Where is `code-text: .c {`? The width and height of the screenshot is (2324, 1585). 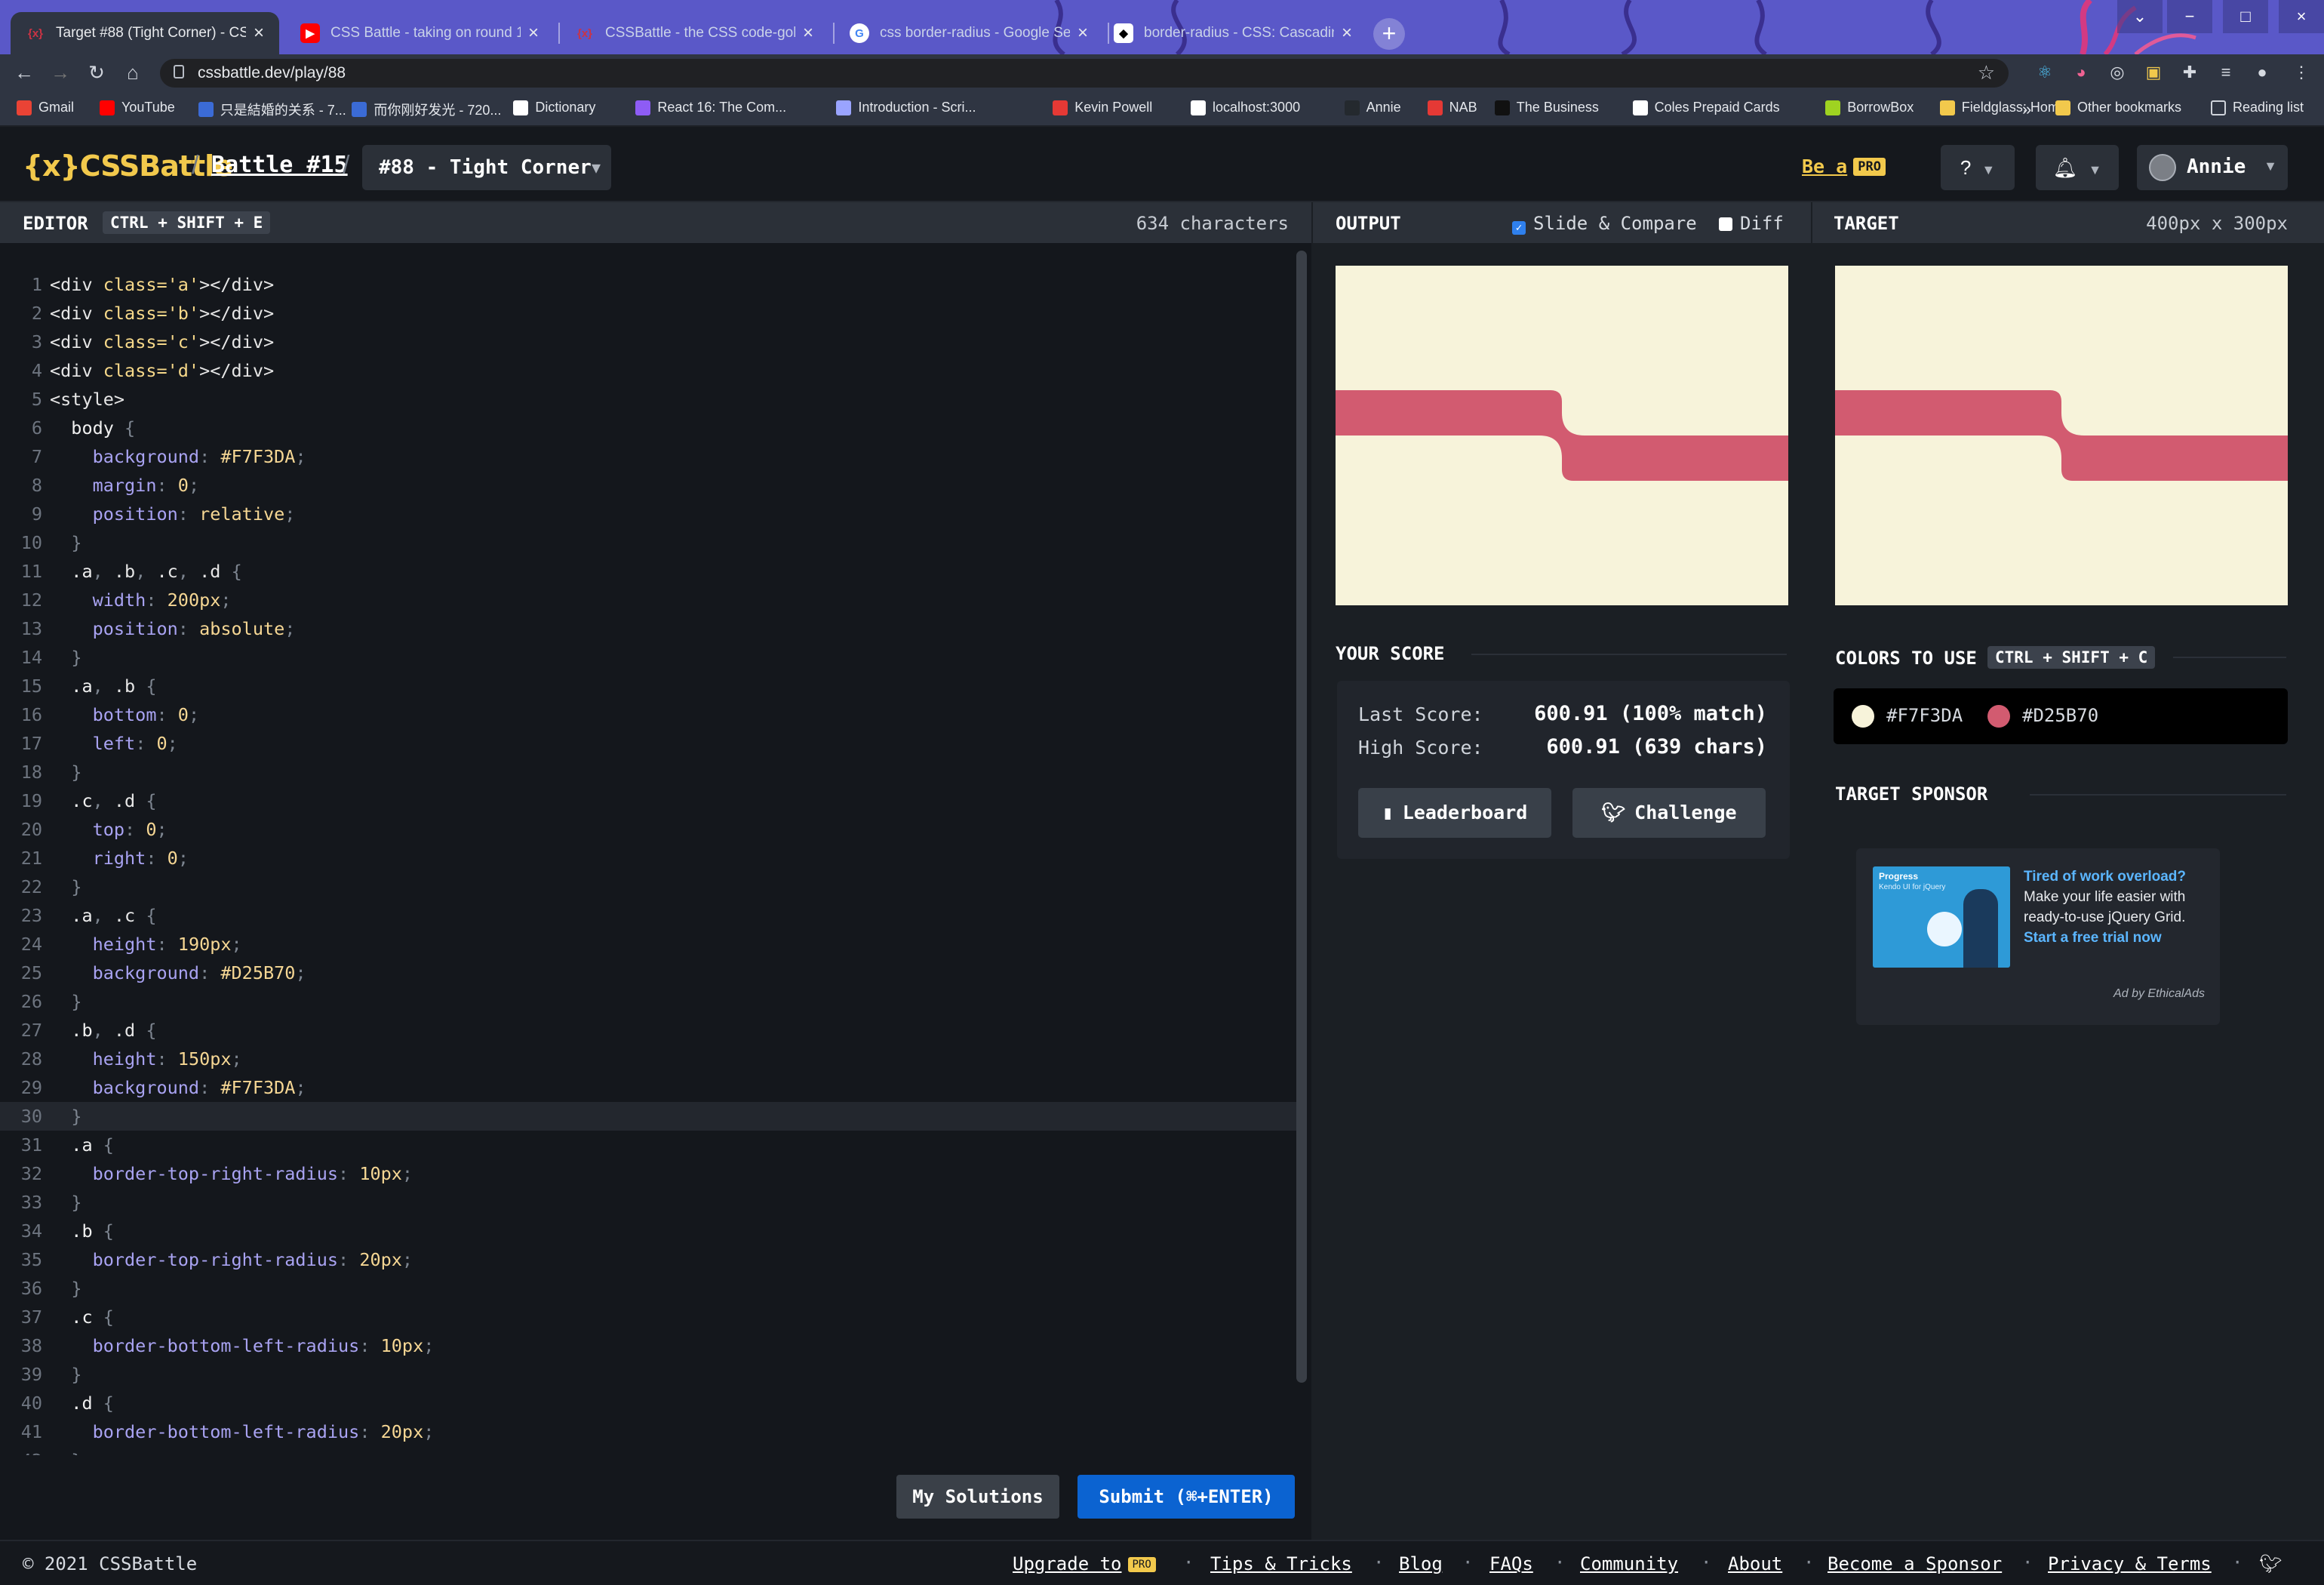
code-text: .c { is located at coordinates (82, 1317).